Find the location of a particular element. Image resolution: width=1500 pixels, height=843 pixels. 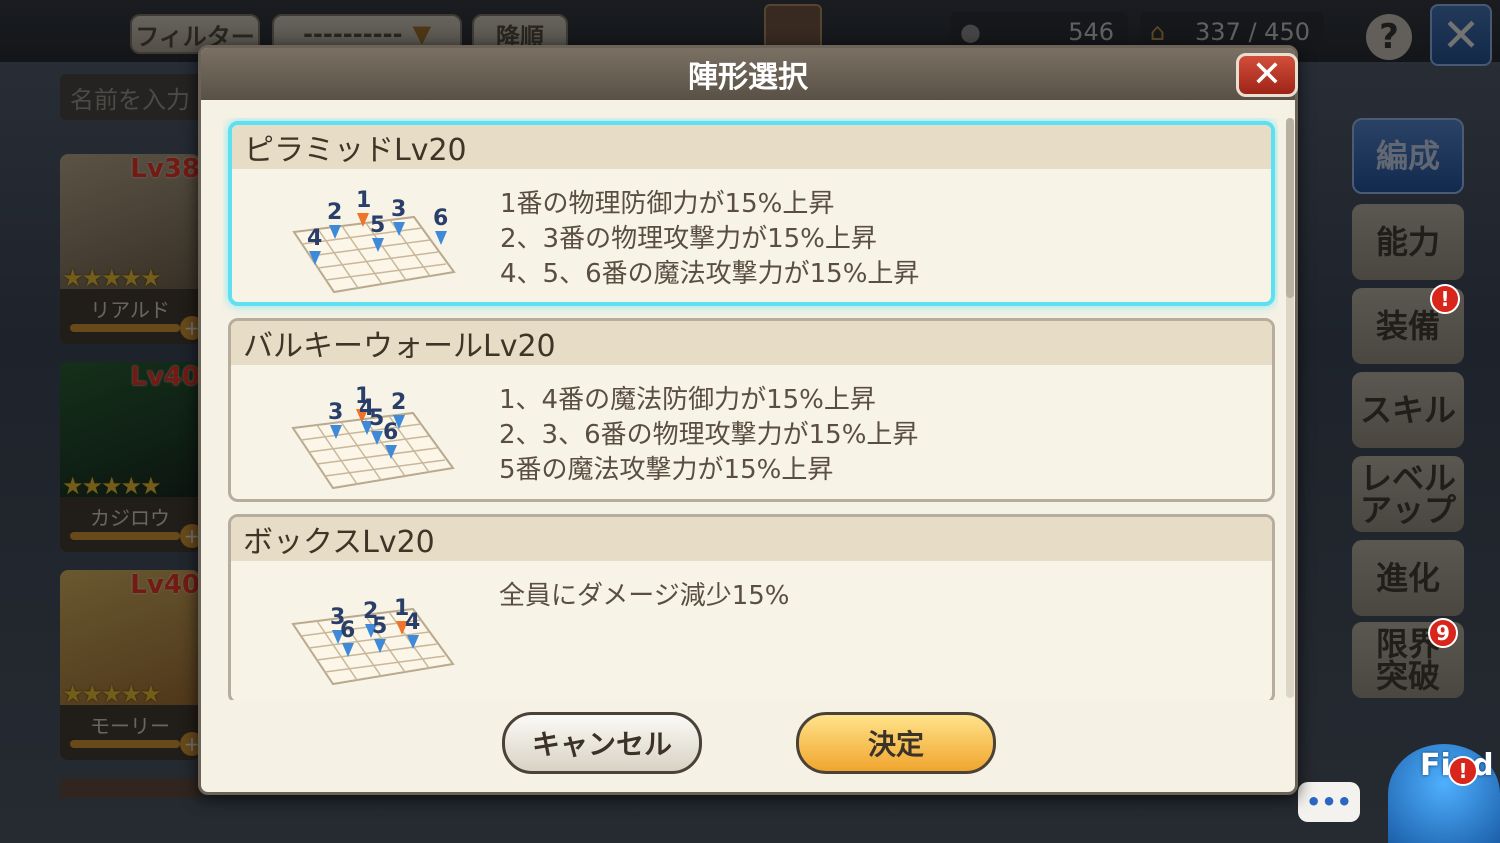

marker-6: 6 is located at coordinates (440, 225).